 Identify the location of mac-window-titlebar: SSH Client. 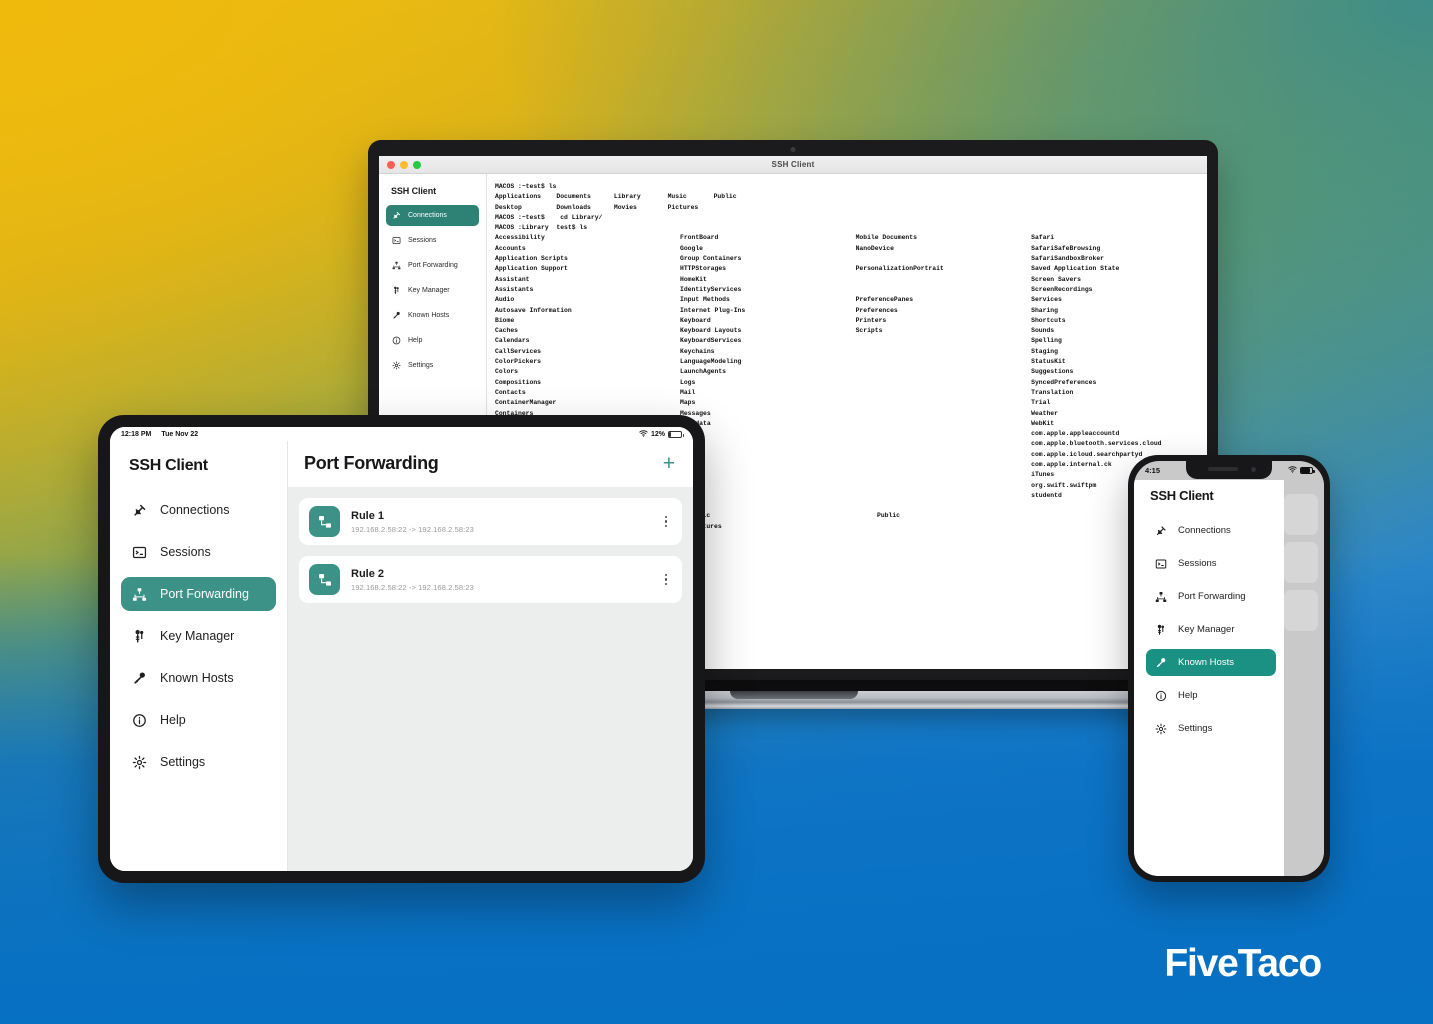
(793, 165).